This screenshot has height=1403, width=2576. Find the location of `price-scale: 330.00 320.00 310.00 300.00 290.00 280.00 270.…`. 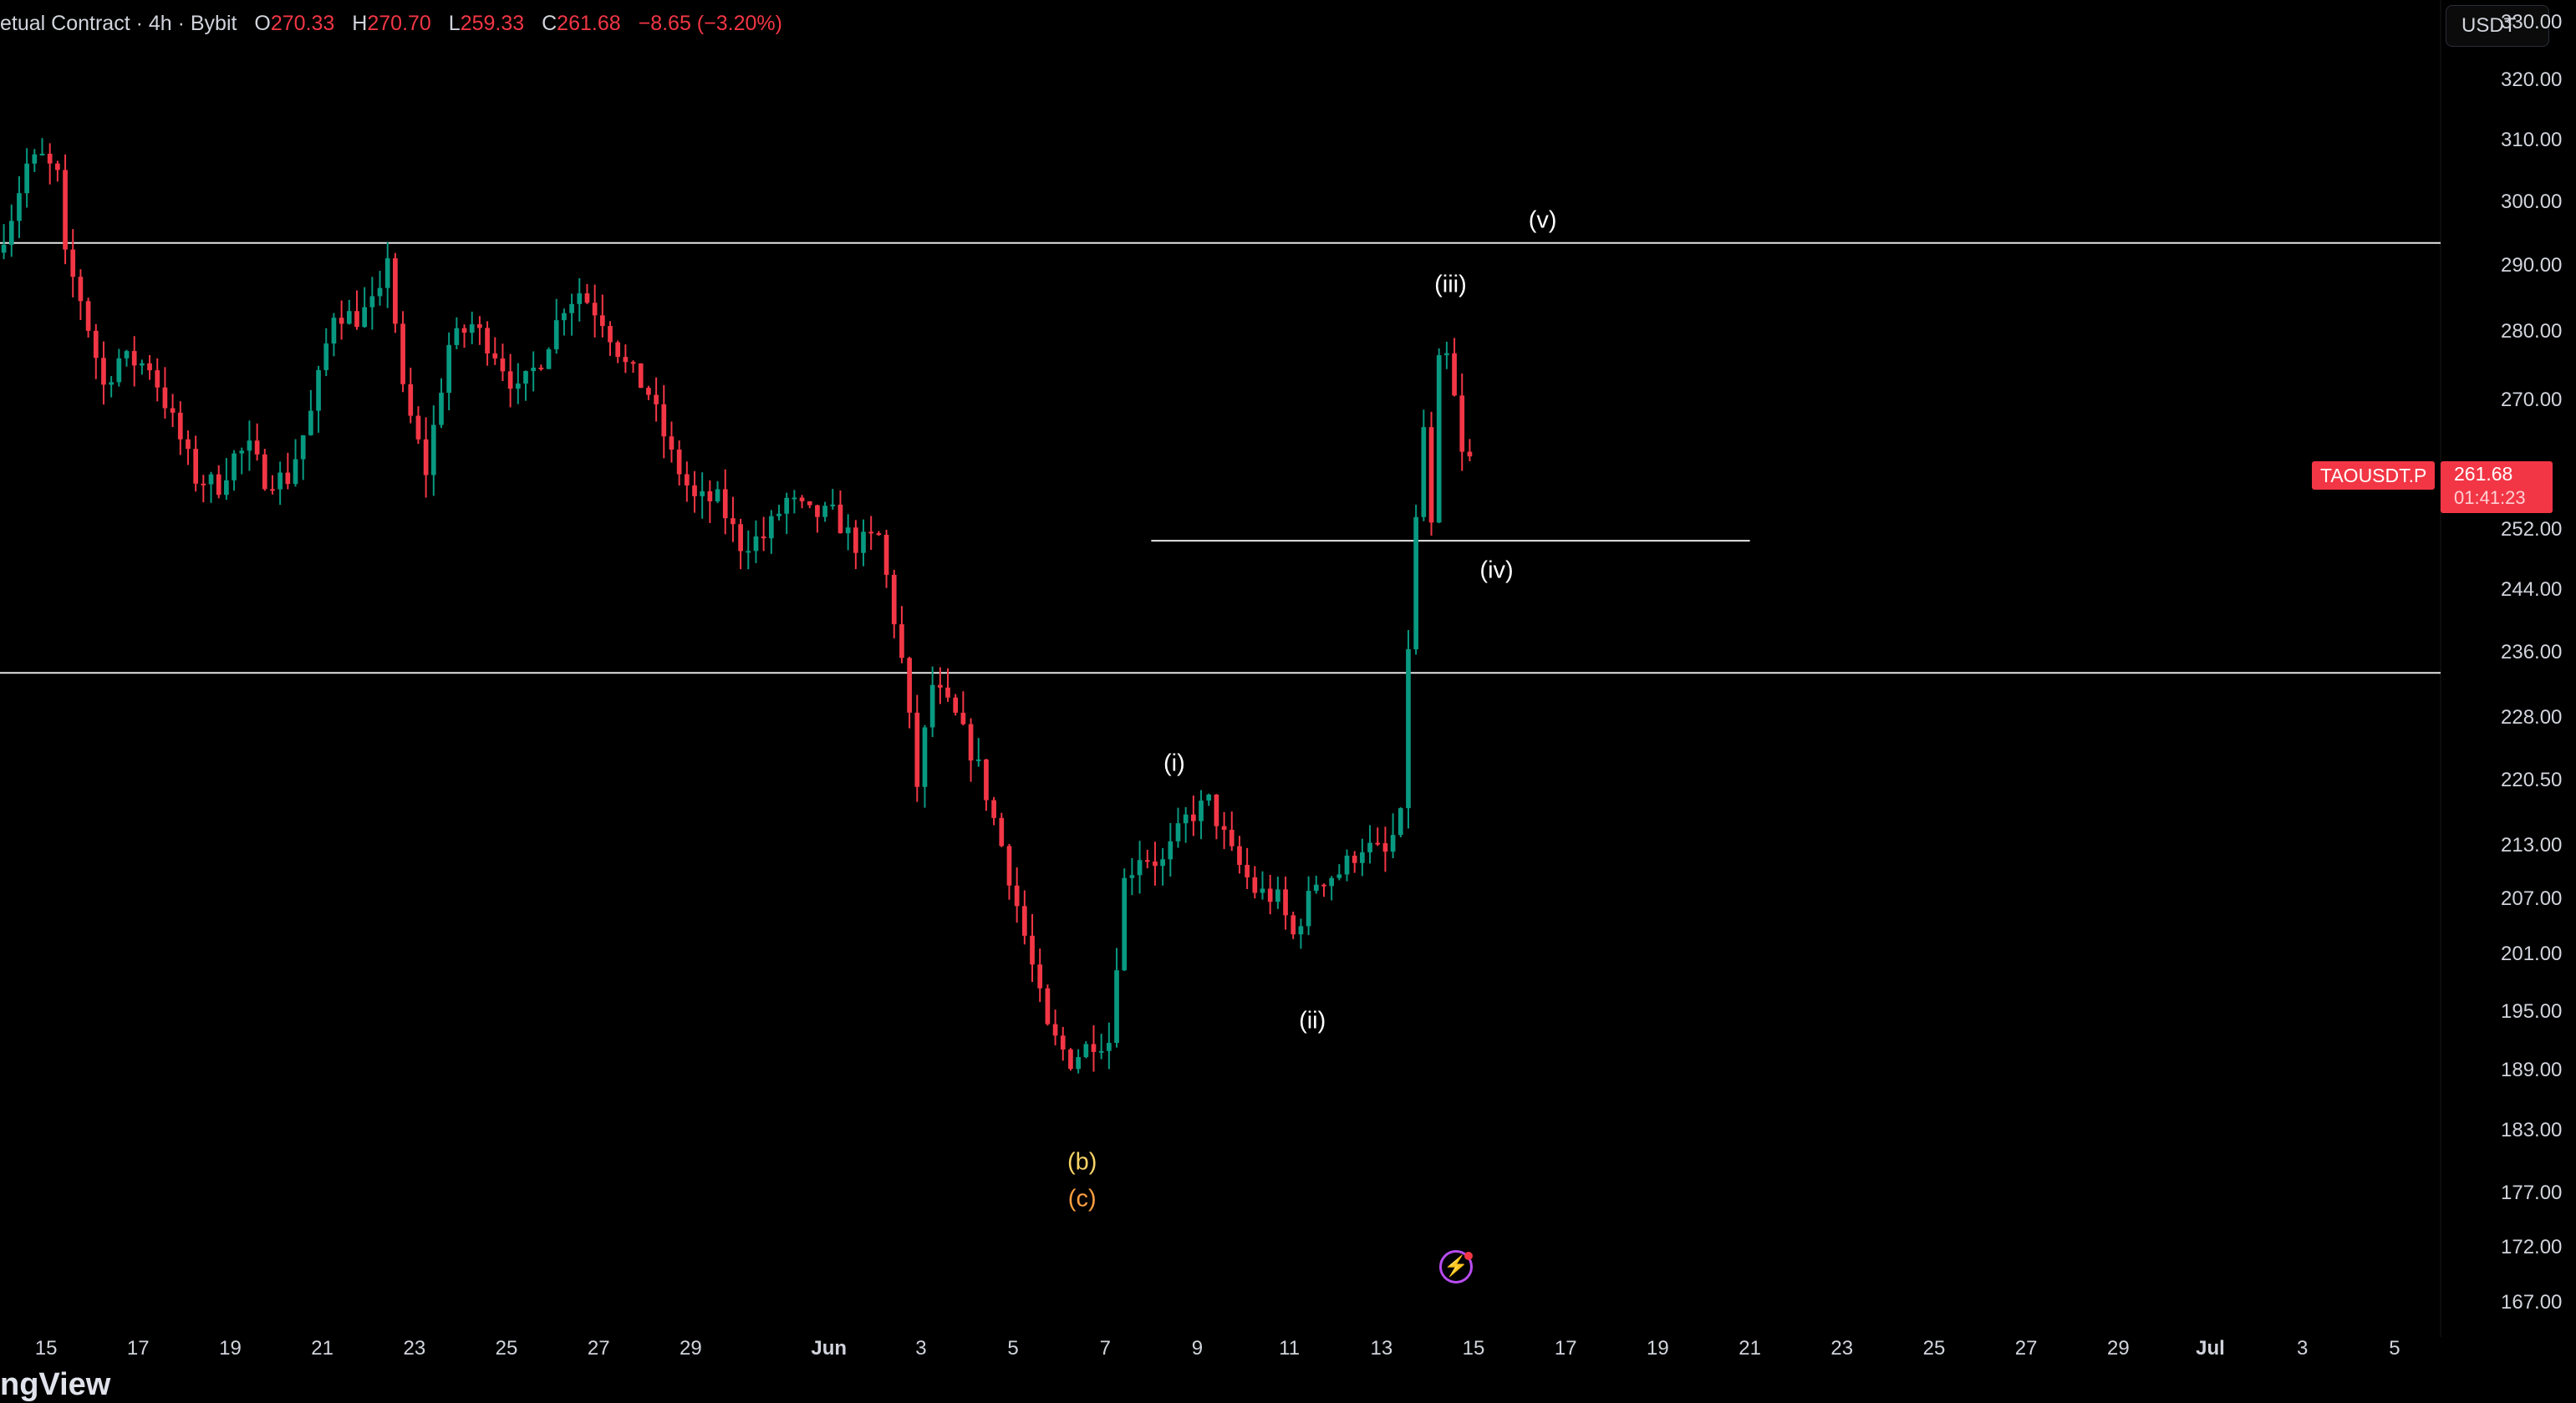

price-scale: 330.00 320.00 310.00 300.00 290.00 280.00 270.… is located at coordinates (2508, 668).